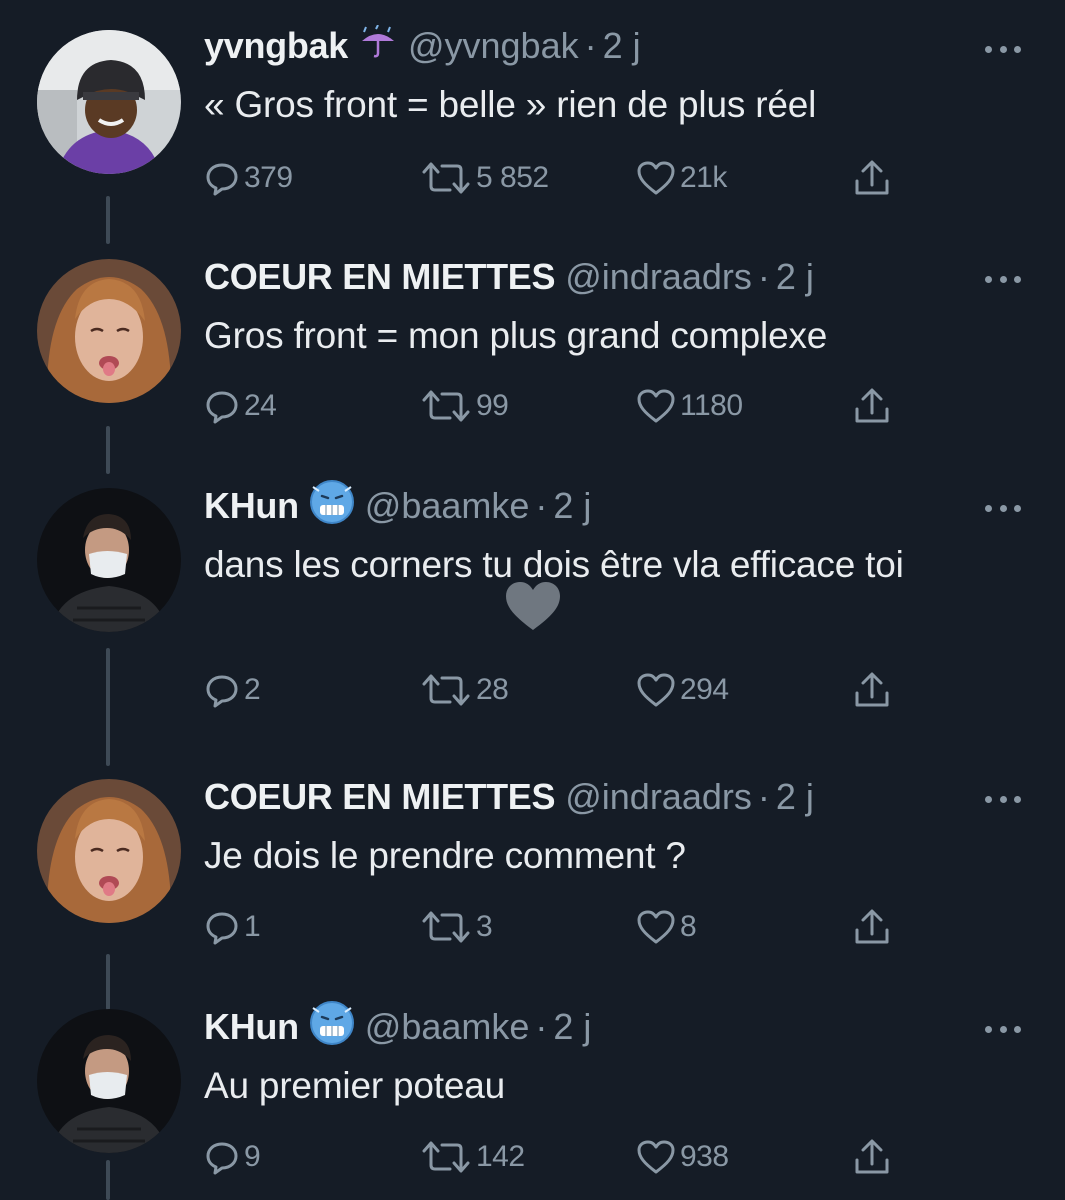  Describe the element at coordinates (472, 1157) in the screenshot. I see `retweet-button: 142` at that location.